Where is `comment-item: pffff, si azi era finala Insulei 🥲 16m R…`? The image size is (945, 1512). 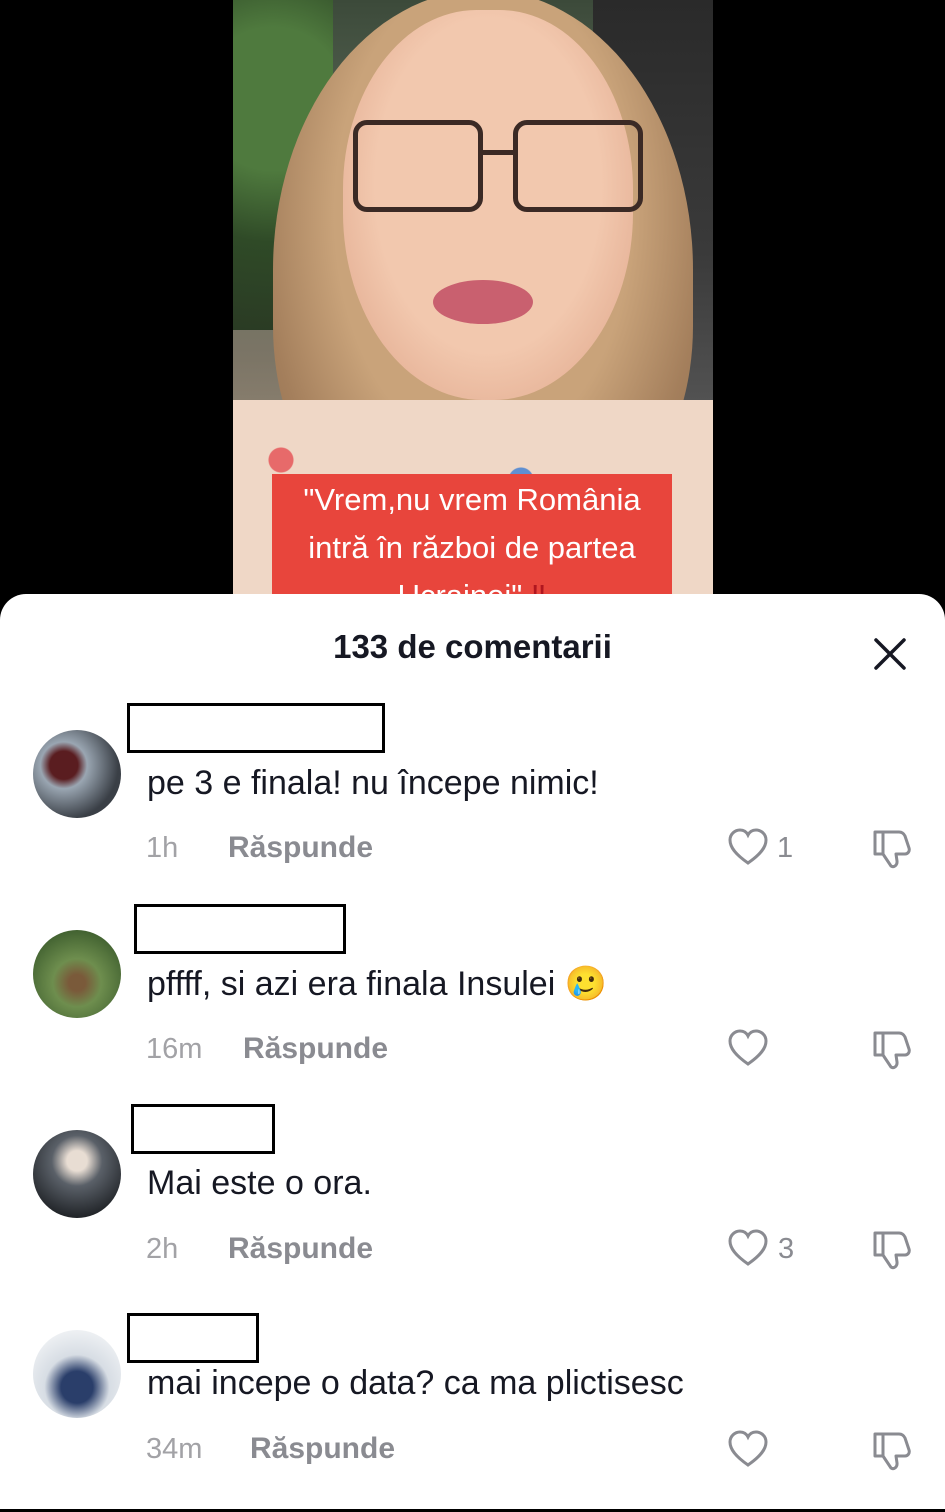
comment-item: pffff, si azi era finala Insulei 🥲 16m R… is located at coordinates (472, 1002).